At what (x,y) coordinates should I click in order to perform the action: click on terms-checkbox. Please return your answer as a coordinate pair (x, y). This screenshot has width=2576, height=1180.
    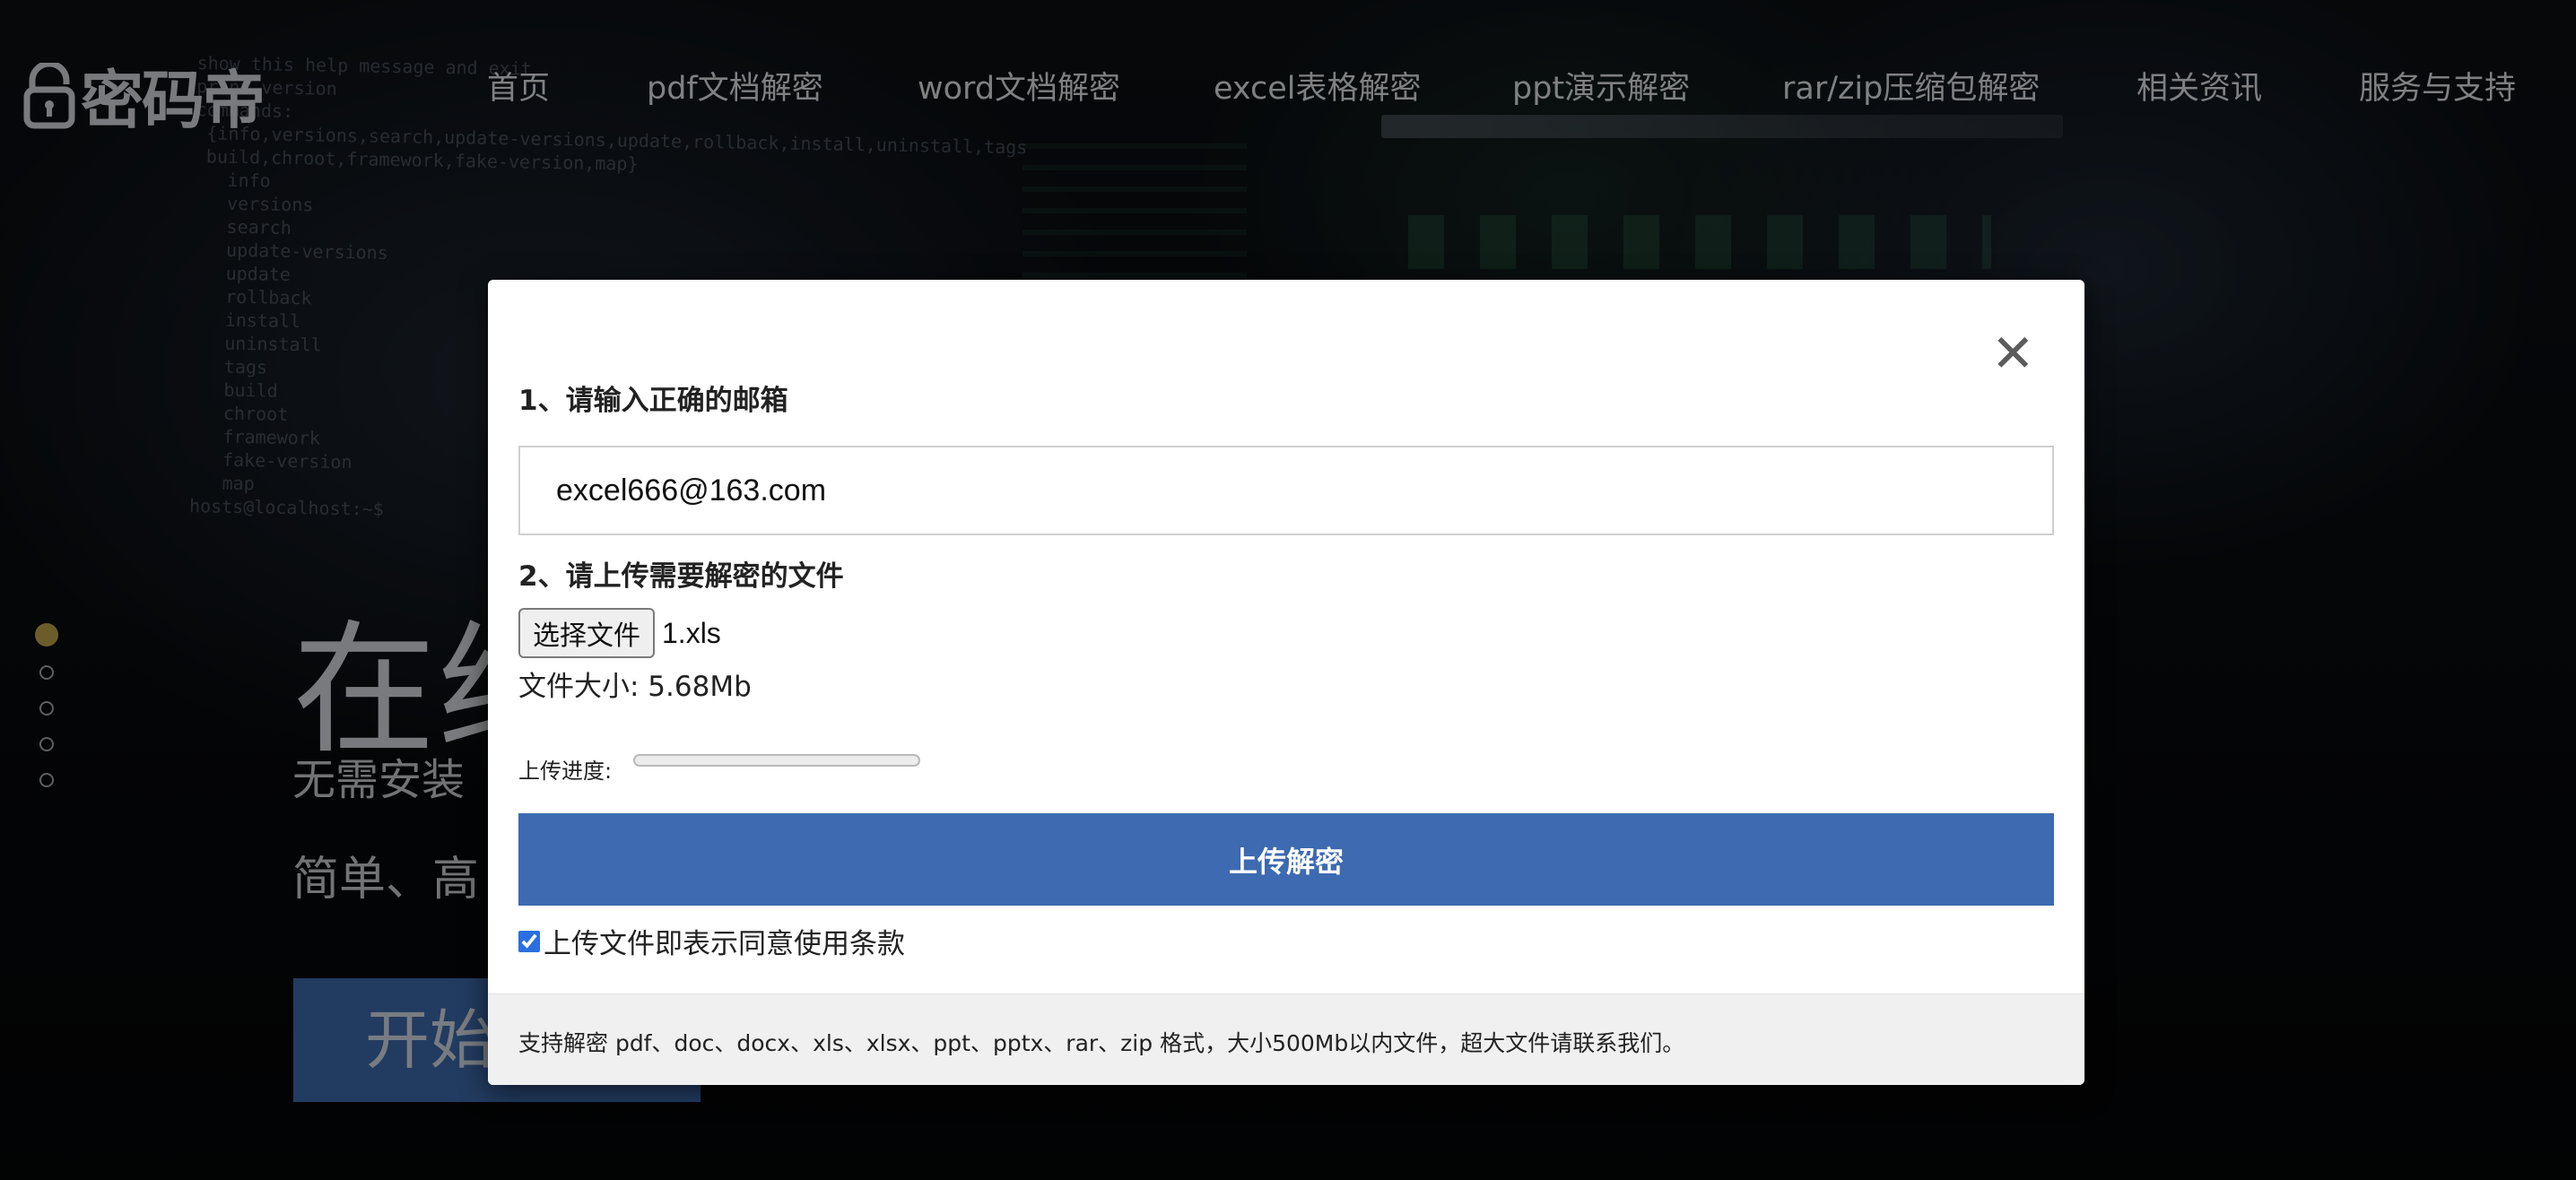
    Looking at the image, I should click on (529, 941).